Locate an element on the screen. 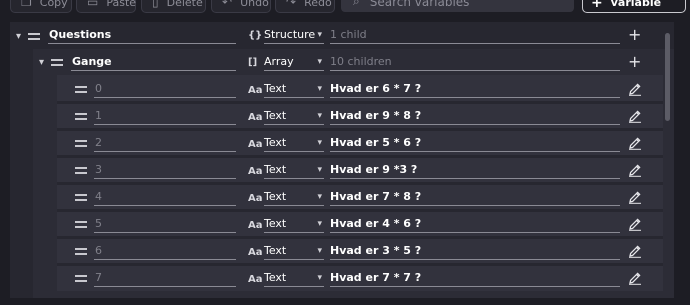 The height and width of the screenshot is (305, 690). scrollbar-thumb is located at coordinates (667, 77).